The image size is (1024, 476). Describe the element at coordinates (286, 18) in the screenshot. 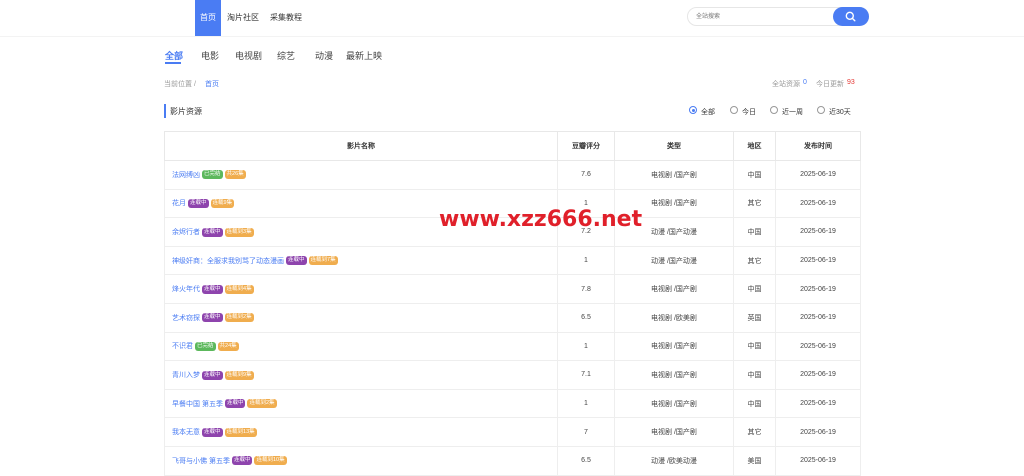

I see `nav-item-tutorial: 采集教程` at that location.